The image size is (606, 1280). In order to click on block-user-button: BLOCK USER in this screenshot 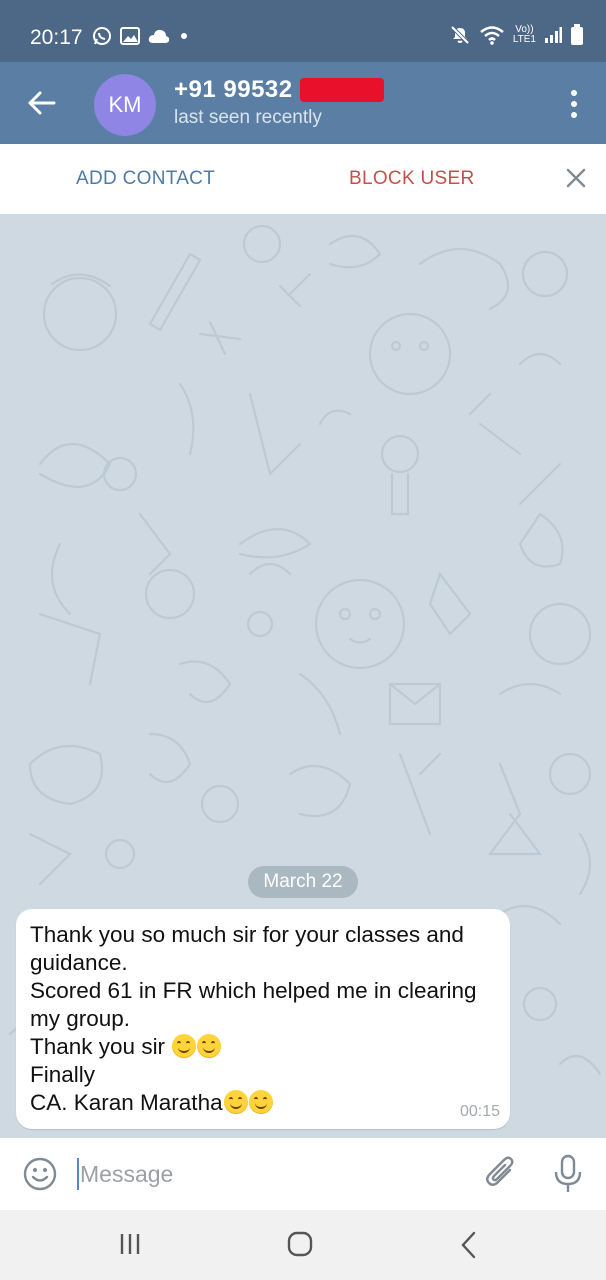, I will do `click(411, 179)`.